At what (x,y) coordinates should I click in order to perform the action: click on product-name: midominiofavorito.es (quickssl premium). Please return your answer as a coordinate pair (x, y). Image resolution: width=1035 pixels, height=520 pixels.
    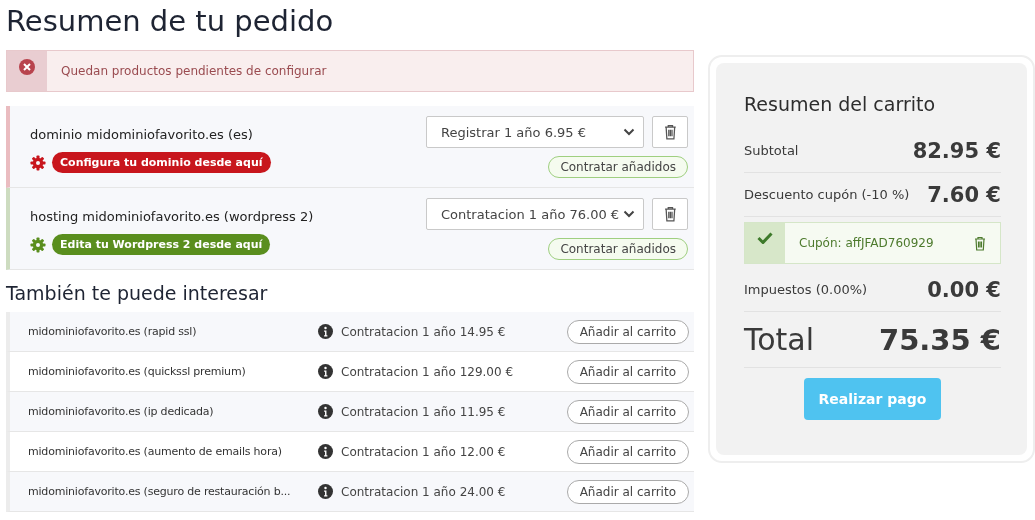
    Looking at the image, I should click on (137, 371).